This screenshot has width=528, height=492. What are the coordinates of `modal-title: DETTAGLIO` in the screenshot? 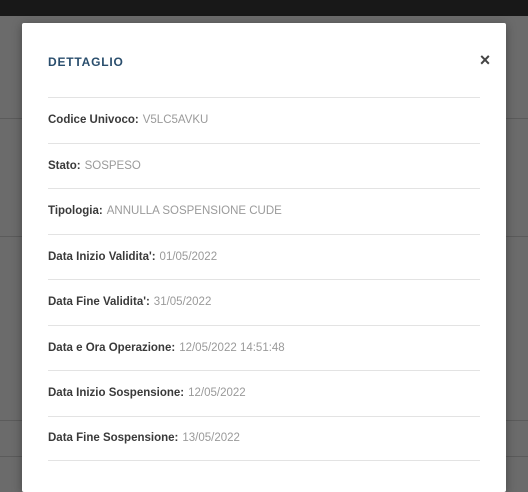 It's located at (86, 62).